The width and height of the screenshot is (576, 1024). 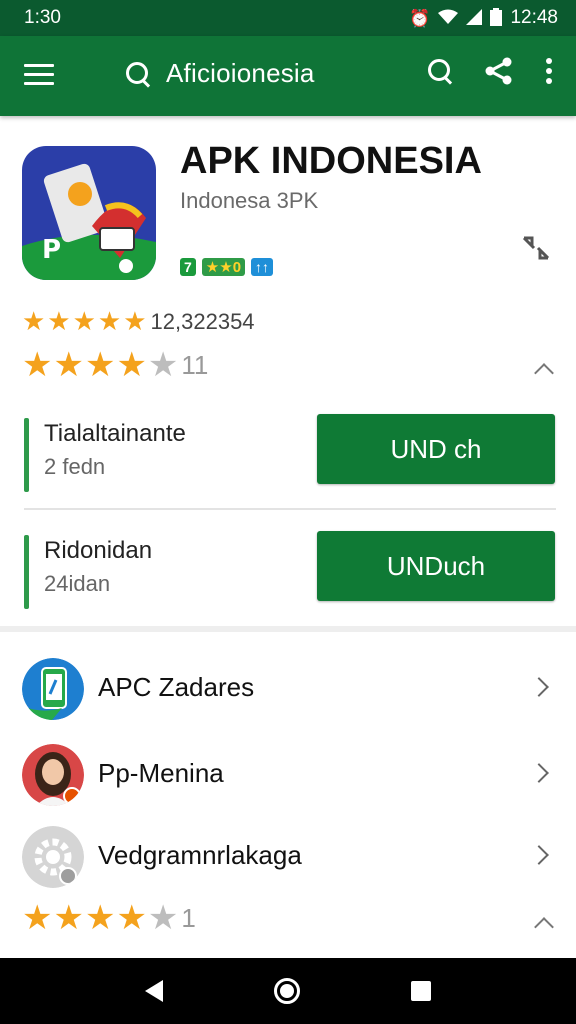 I want to click on system-nav-bar, so click(x=288, y=991).